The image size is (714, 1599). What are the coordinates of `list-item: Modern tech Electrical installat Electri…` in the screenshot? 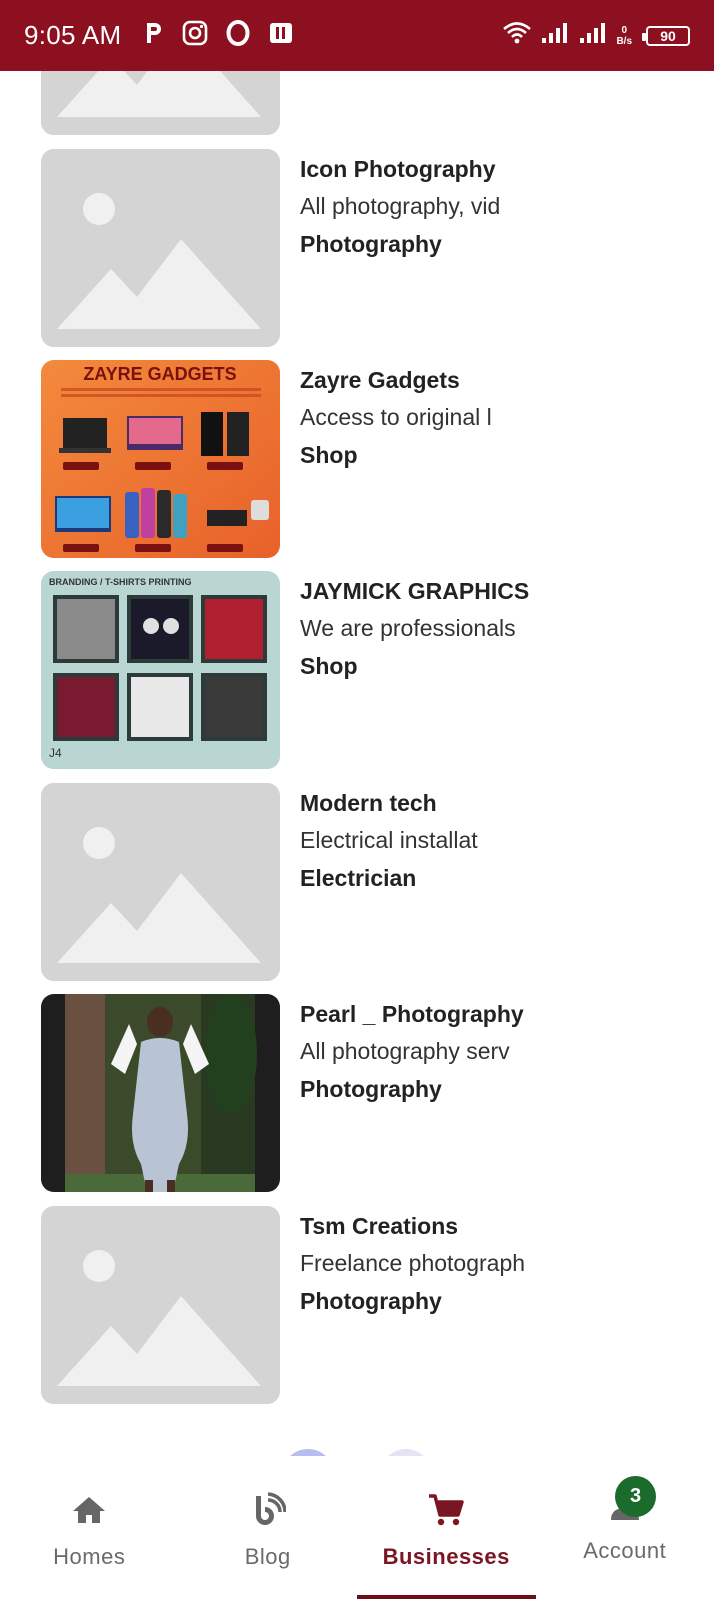 It's located at (357, 882).